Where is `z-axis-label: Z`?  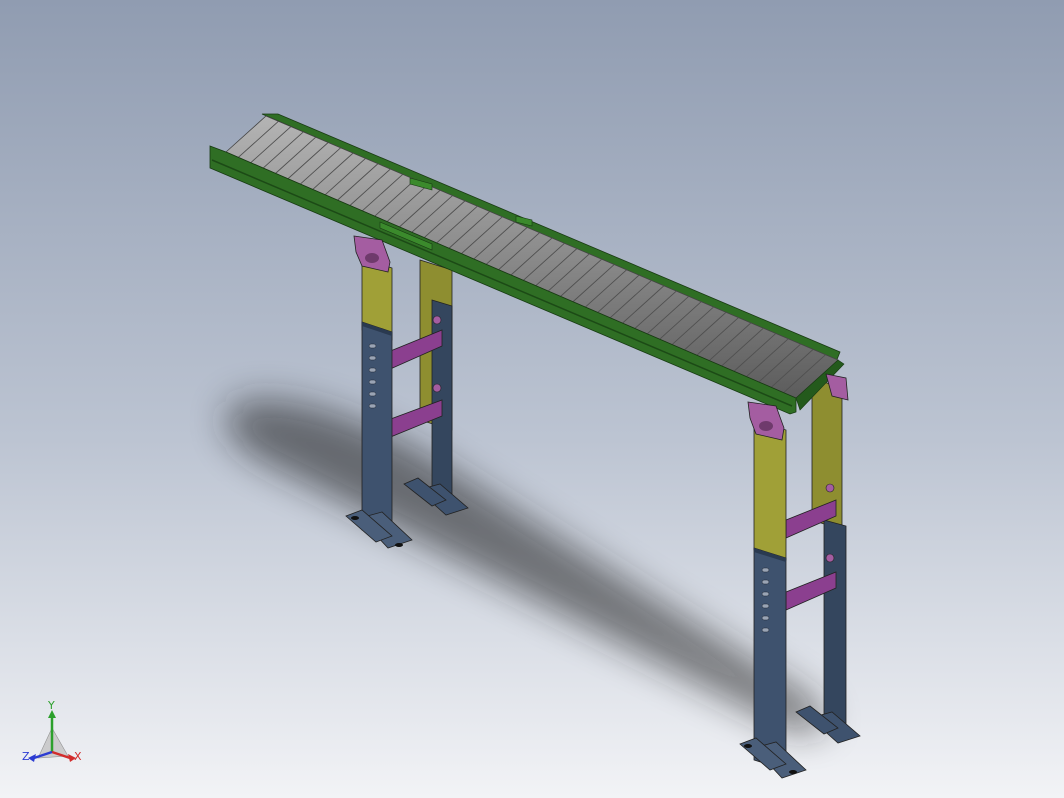 z-axis-label: Z is located at coordinates (26, 756).